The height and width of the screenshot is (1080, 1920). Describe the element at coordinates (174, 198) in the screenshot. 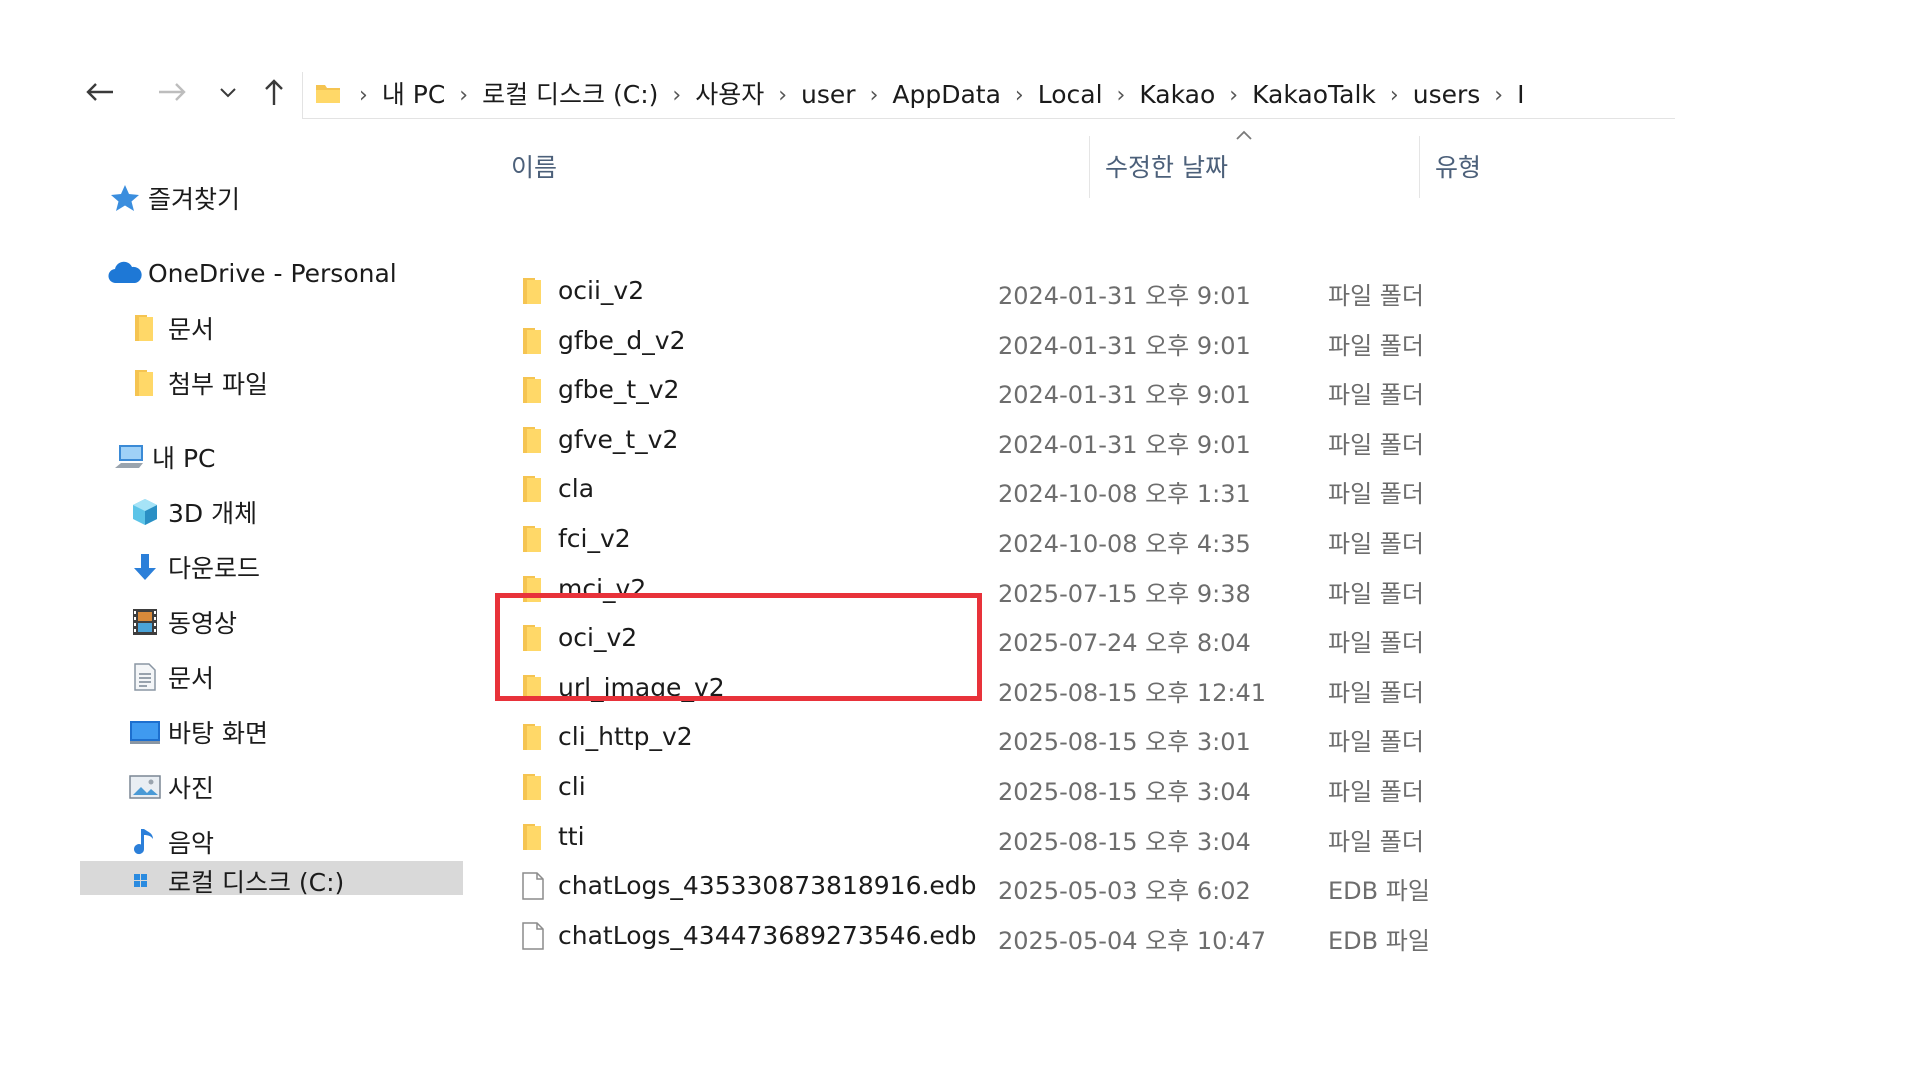

I see `sidebar-item-quick-access: 즐겨찾기` at that location.